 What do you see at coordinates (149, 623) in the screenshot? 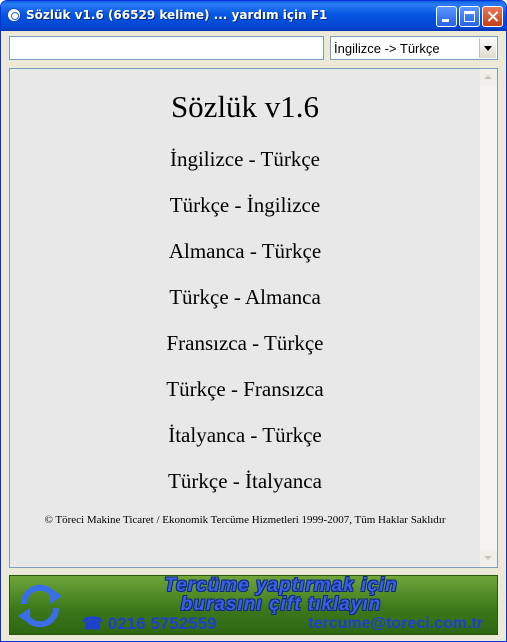
I see `banner-phone: ☎ 0216 5752559` at bounding box center [149, 623].